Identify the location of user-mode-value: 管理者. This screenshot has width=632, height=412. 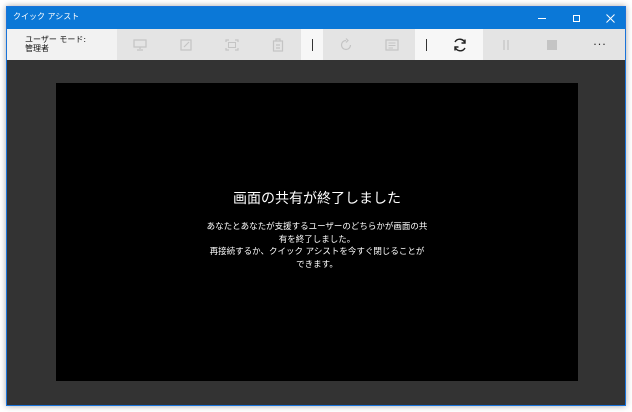
(37, 48).